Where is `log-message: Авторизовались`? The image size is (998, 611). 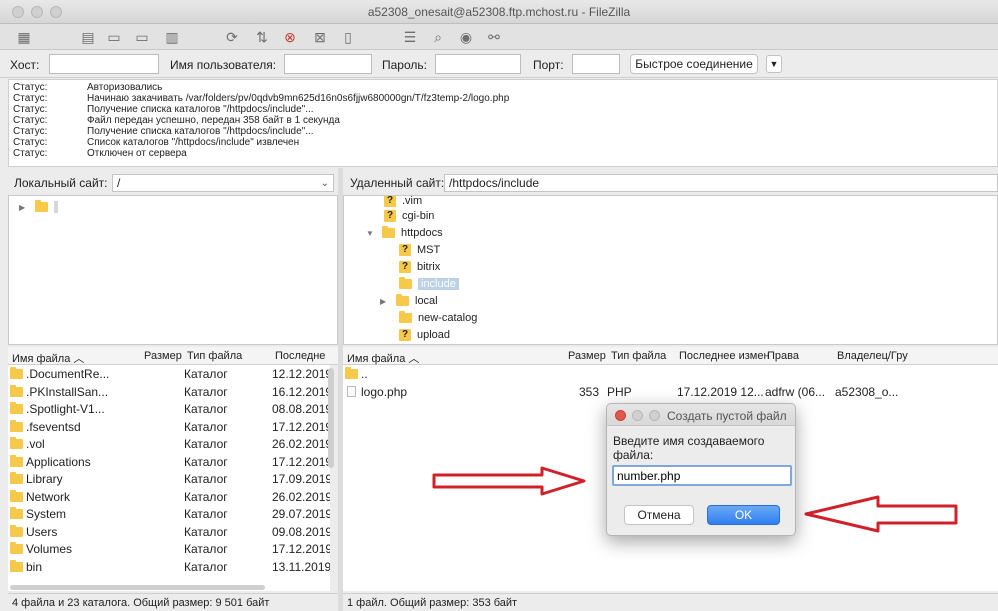
log-message: Авторизовались is located at coordinates (125, 87).